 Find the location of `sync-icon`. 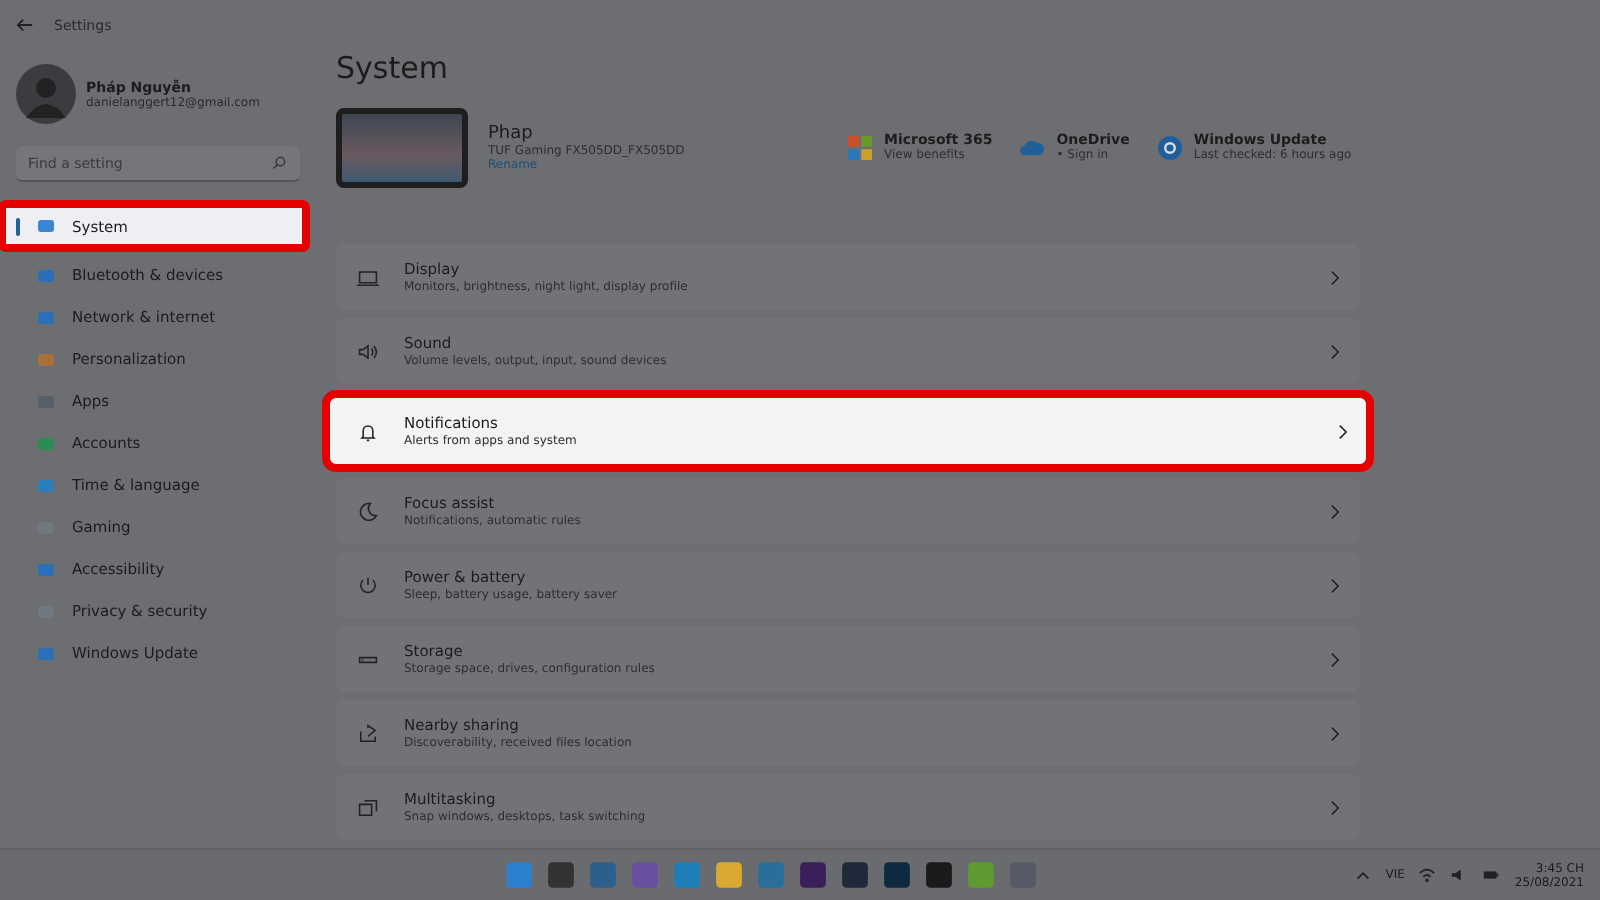

sync-icon is located at coordinates (1169, 147).